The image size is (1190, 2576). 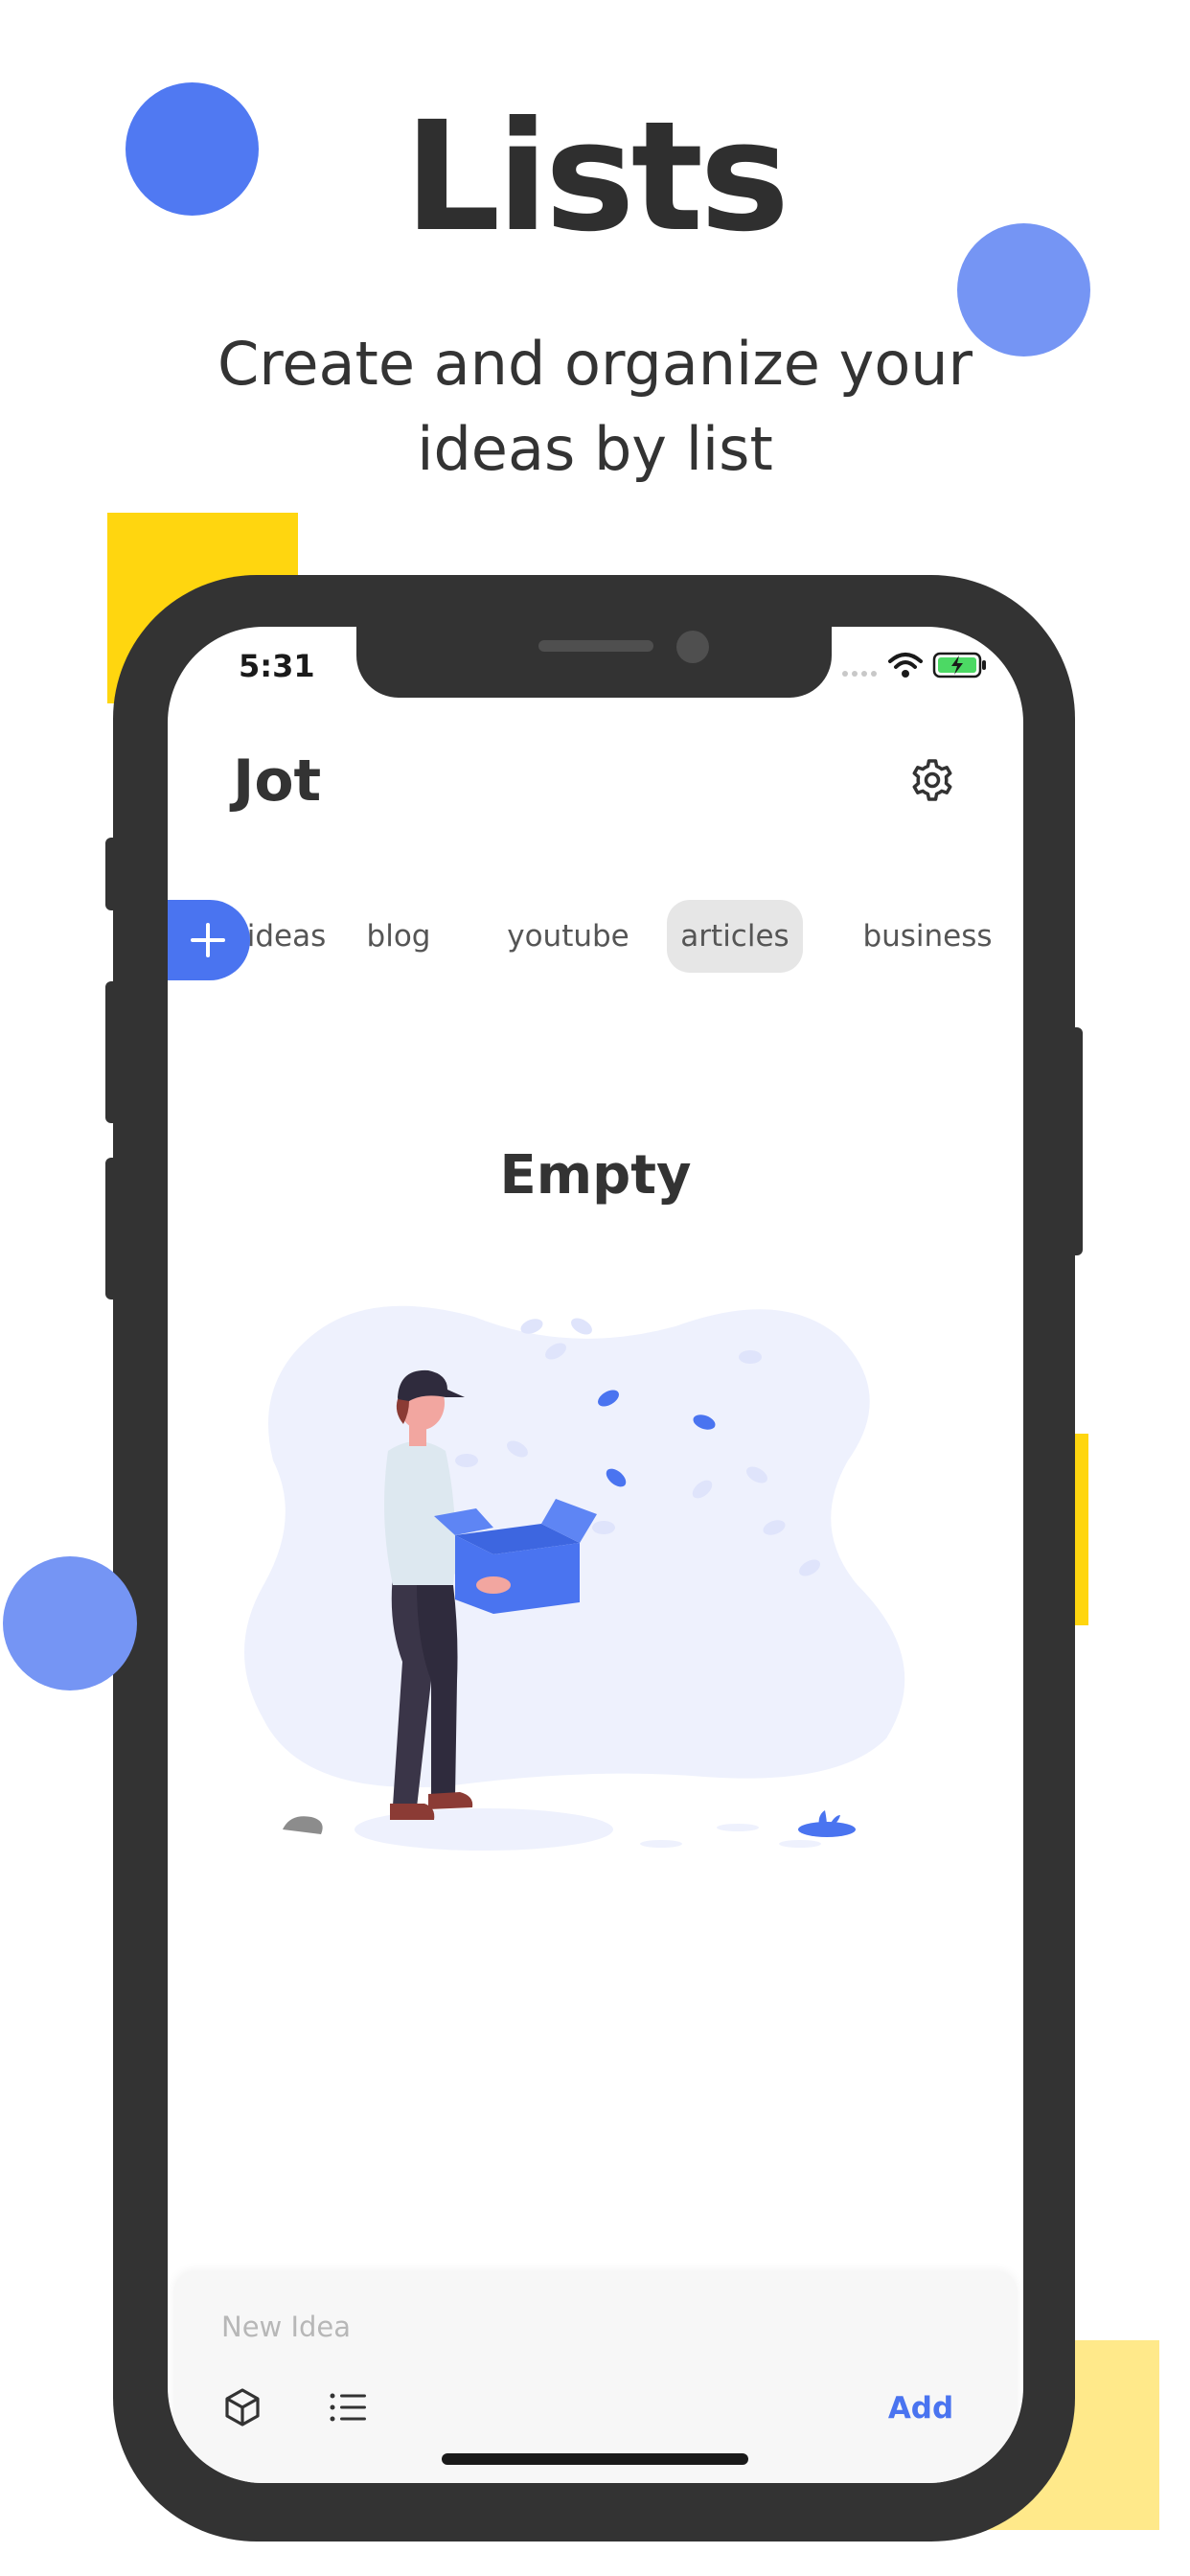 What do you see at coordinates (70, 1623) in the screenshot?
I see `decorative-circle` at bounding box center [70, 1623].